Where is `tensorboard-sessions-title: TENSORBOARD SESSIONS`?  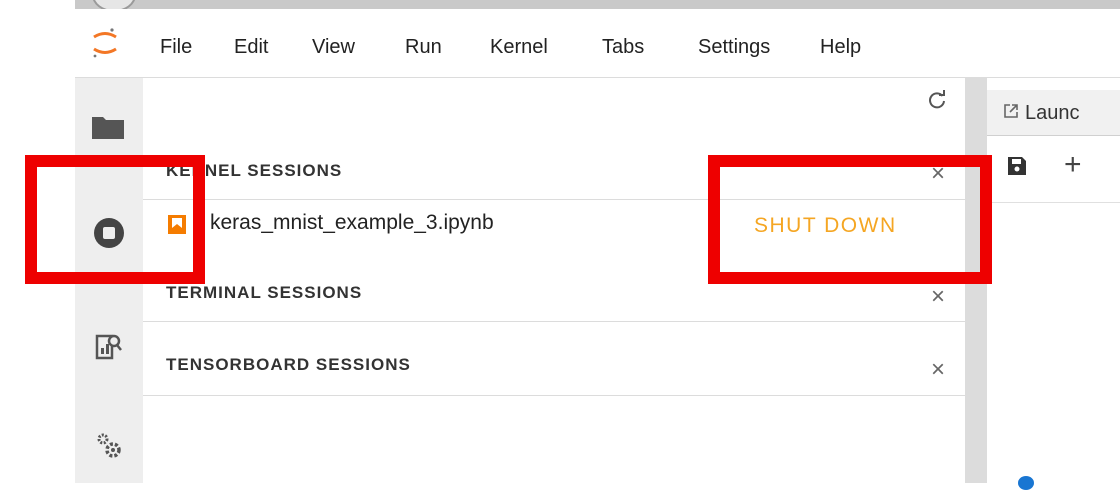 tensorboard-sessions-title: TENSORBOARD SESSIONS is located at coordinates (288, 364).